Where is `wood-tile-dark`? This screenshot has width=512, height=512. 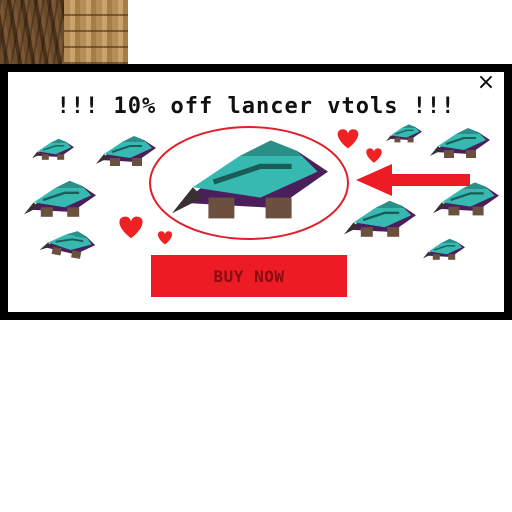
wood-tile-dark is located at coordinates (32, 32).